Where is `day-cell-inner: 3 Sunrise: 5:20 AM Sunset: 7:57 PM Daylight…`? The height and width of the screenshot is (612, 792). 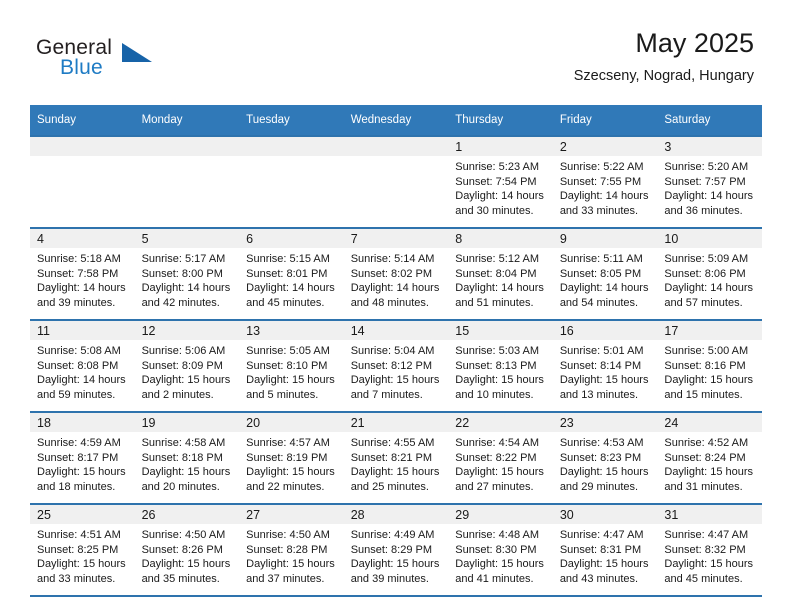 day-cell-inner: 3 Sunrise: 5:20 AM Sunset: 7:57 PM Daylight… is located at coordinates (709, 181).